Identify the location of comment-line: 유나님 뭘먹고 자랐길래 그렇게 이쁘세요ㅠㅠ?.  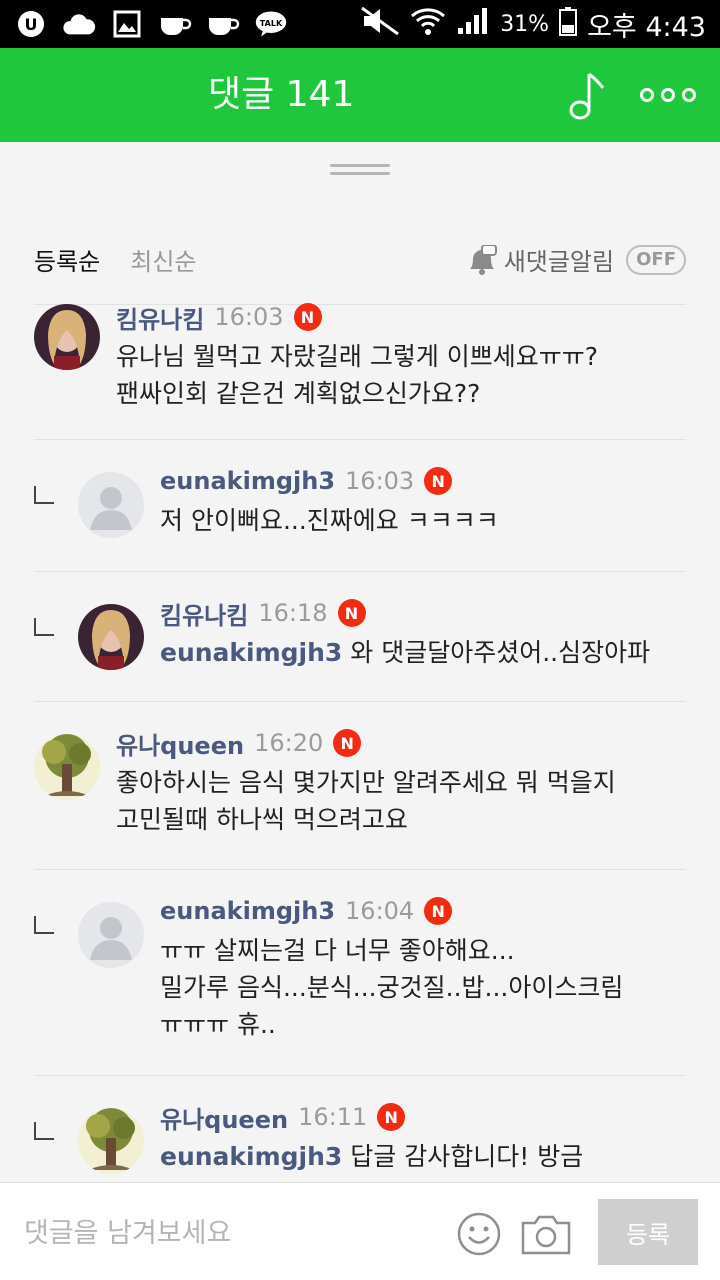
(357, 356).